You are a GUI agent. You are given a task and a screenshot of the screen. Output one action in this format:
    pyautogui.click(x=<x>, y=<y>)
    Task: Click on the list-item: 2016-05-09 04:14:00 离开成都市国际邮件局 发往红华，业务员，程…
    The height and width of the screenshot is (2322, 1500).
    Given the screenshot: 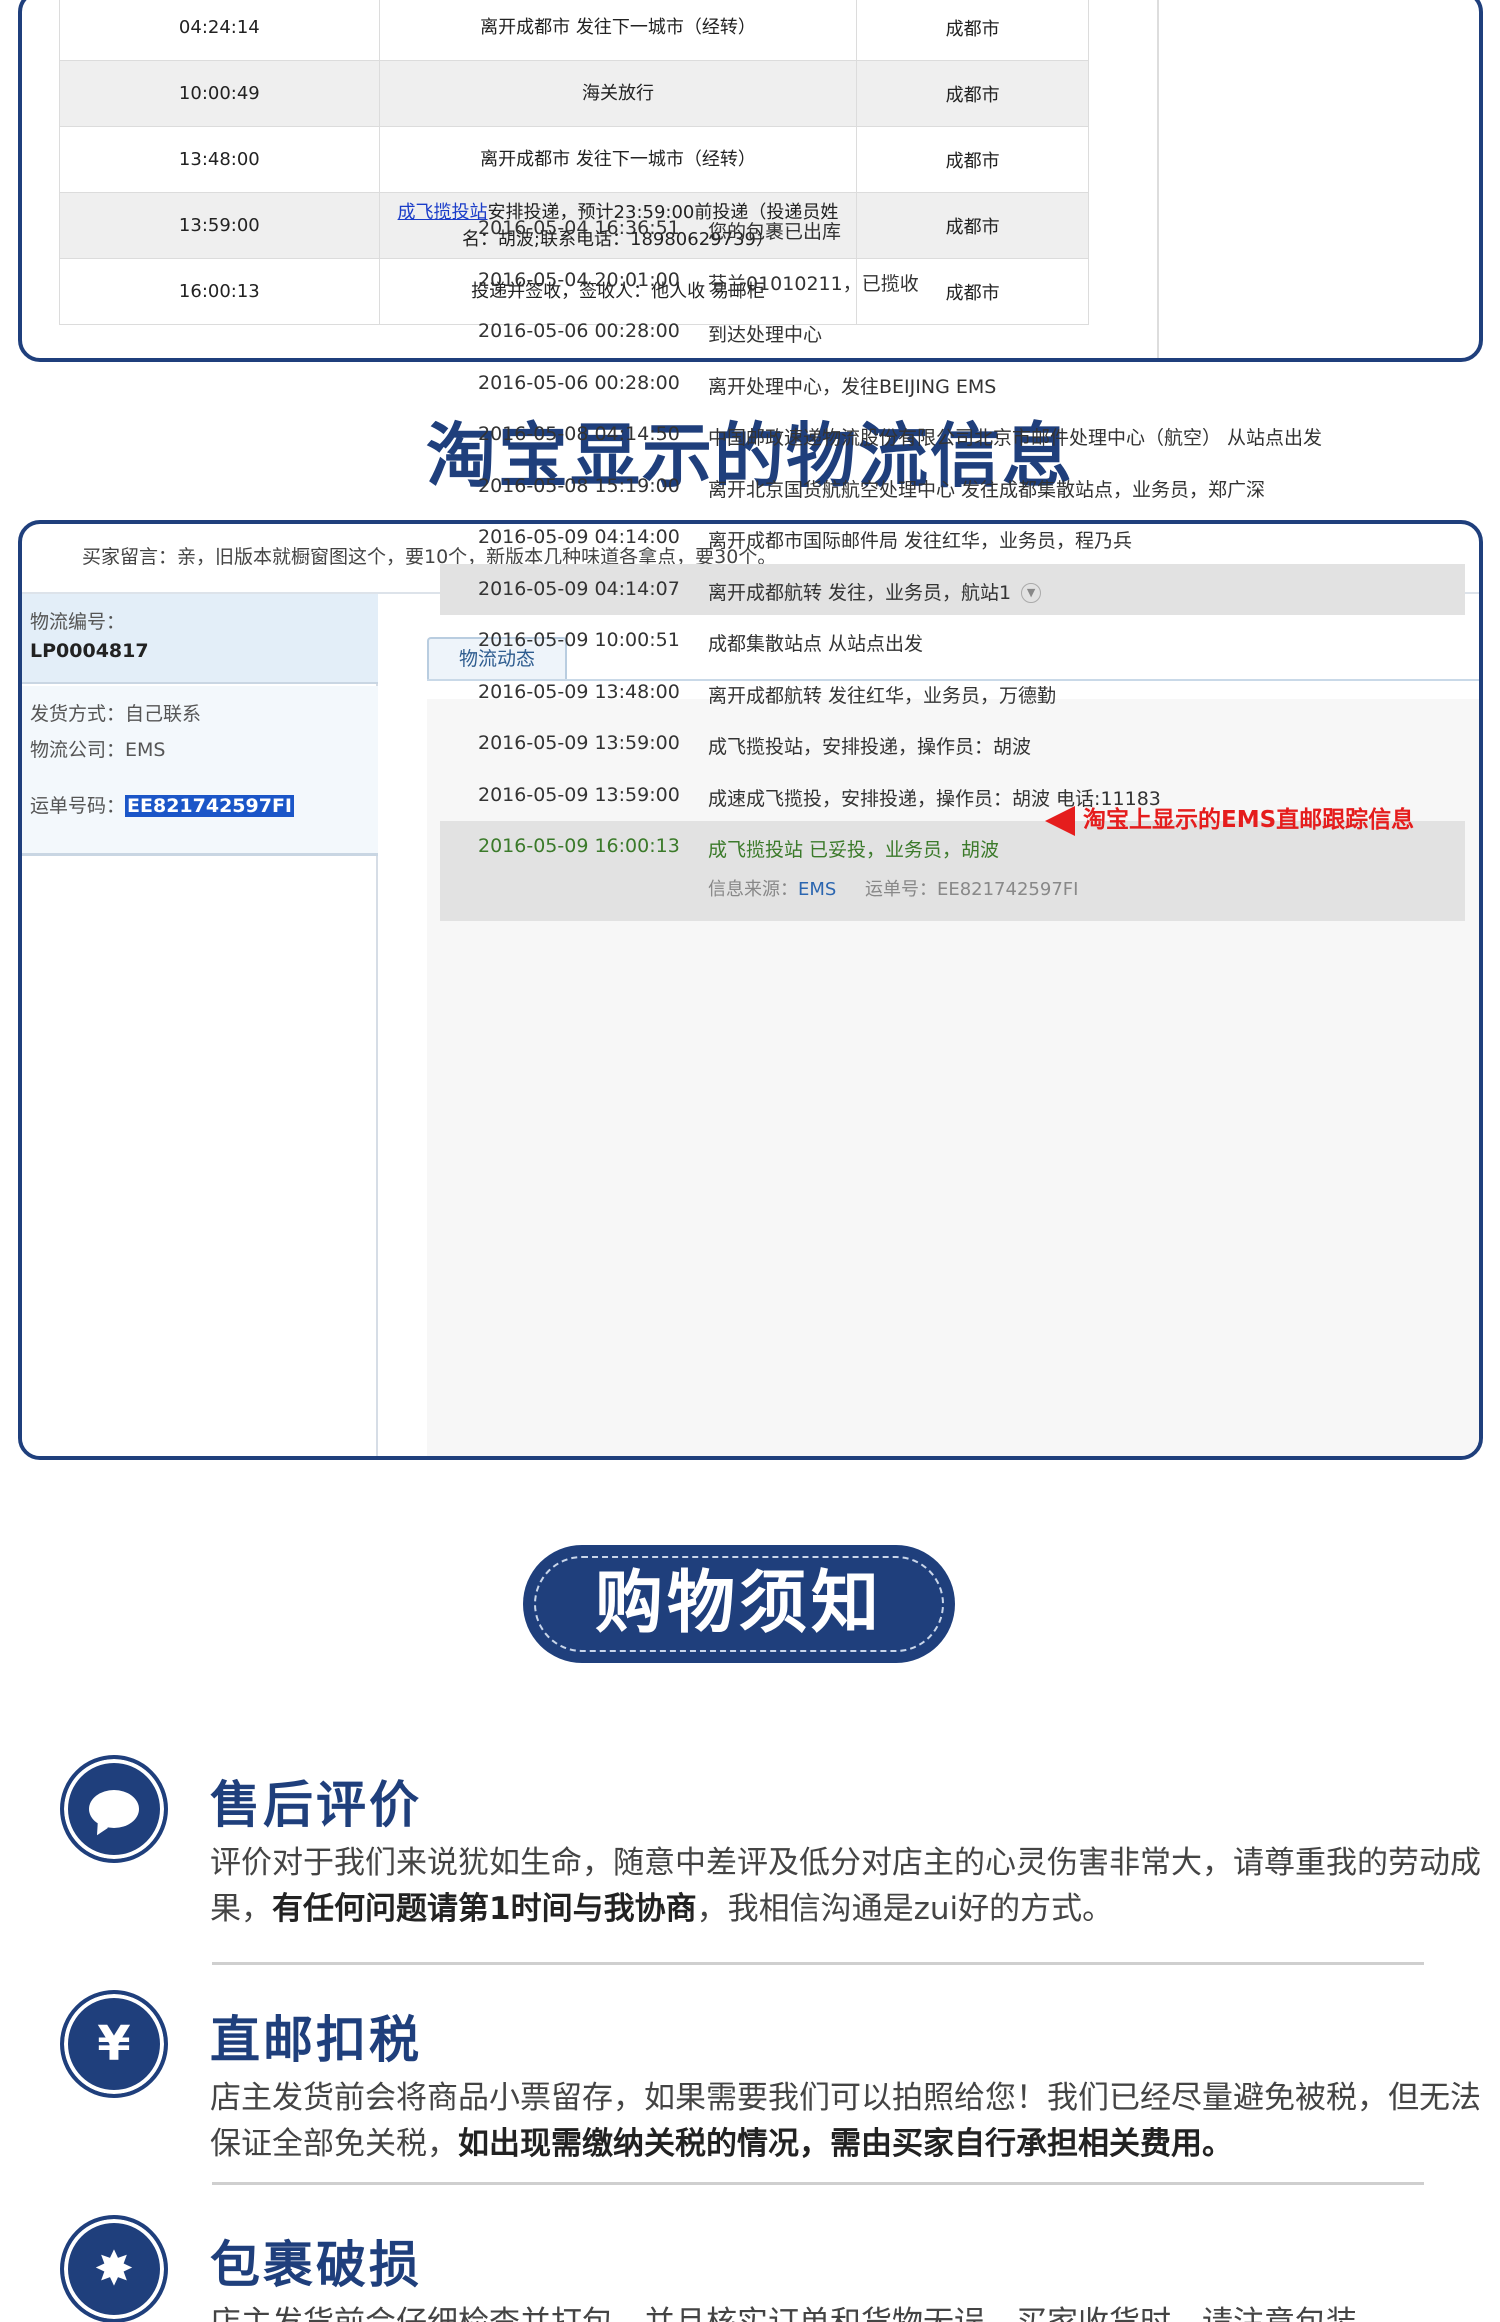 What is the action you would take?
    pyautogui.click(x=952, y=538)
    